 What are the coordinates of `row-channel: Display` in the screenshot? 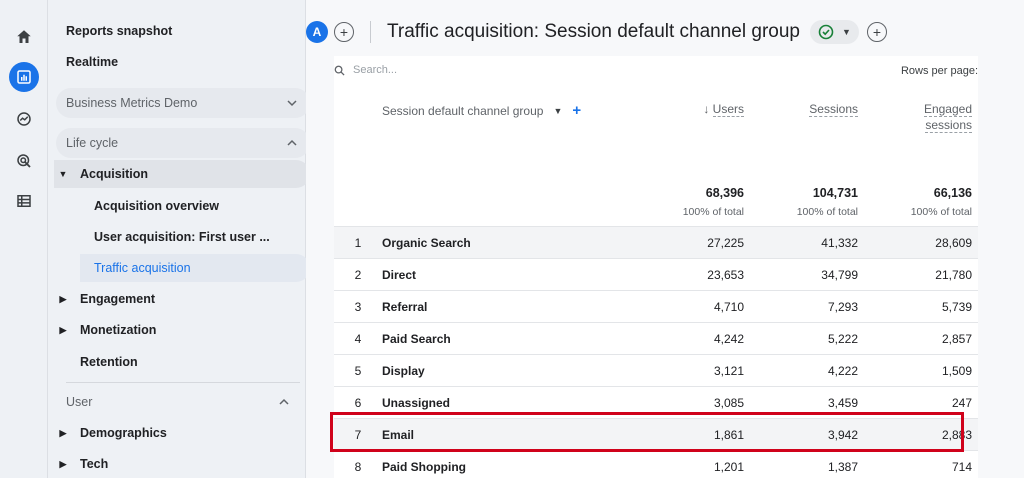 It's located at (403, 370).